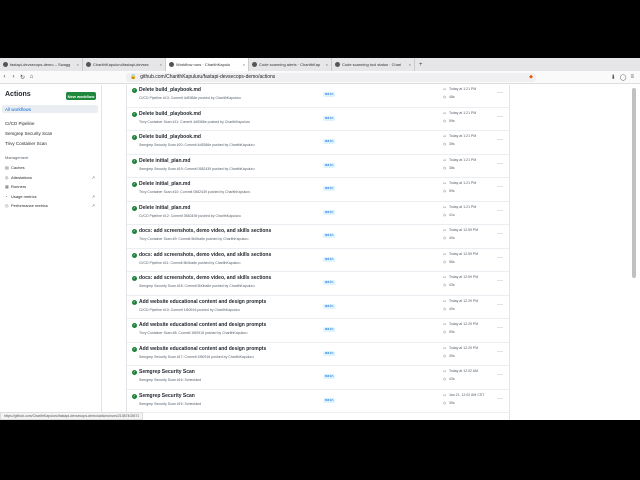 Image resolution: width=640 pixels, height=480 pixels. What do you see at coordinates (207, 64) in the screenshot?
I see `browser-tab: Workflow runs · CharithKapulu ×` at bounding box center [207, 64].